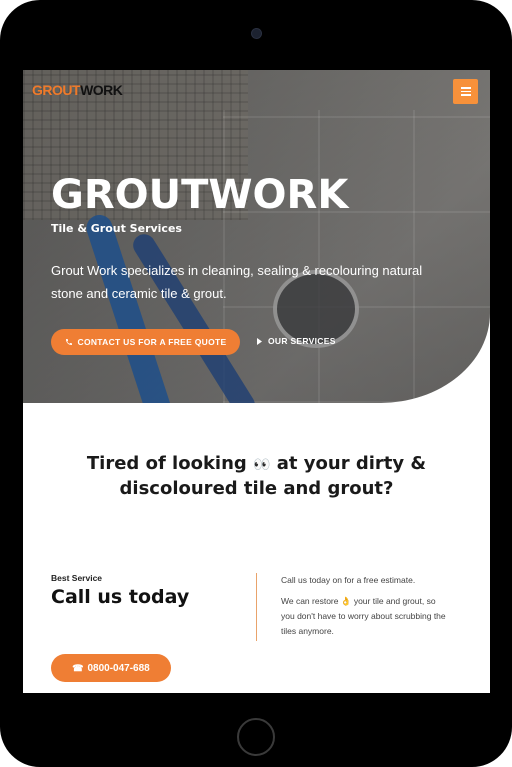  I want to click on site-logo: GROUTWORK, so click(77, 90).